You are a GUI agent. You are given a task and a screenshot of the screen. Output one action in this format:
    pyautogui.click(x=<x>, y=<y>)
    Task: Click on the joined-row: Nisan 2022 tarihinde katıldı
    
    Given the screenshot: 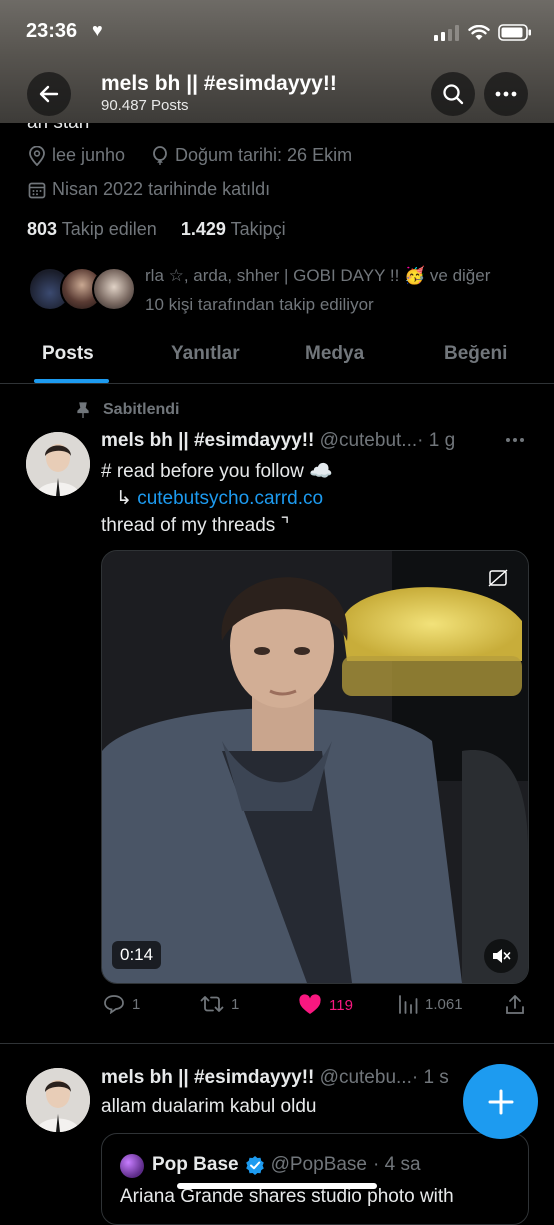 What is the action you would take?
    pyautogui.click(x=149, y=189)
    